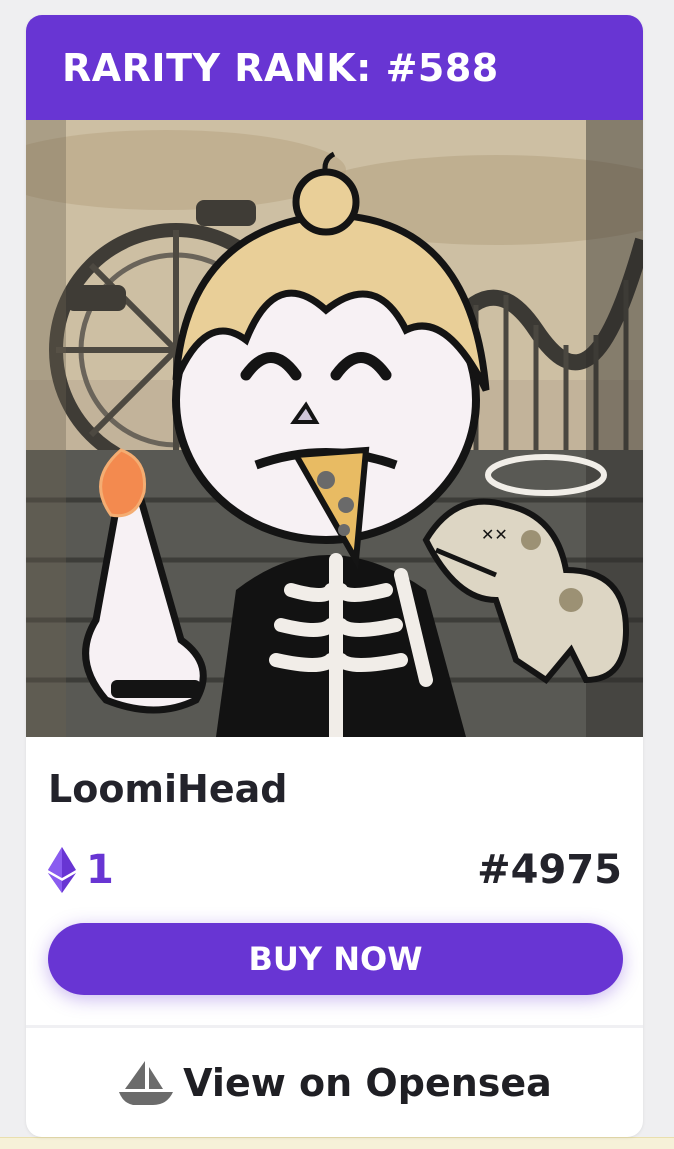 The height and width of the screenshot is (1149, 674). I want to click on ethereum-icon, so click(62, 870).